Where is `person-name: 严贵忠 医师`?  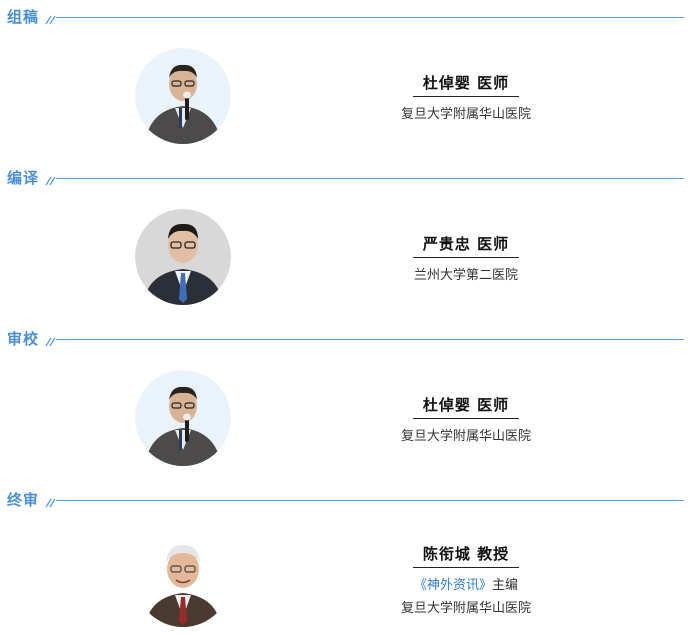 person-name: 严贵忠 医师 is located at coordinates (466, 245).